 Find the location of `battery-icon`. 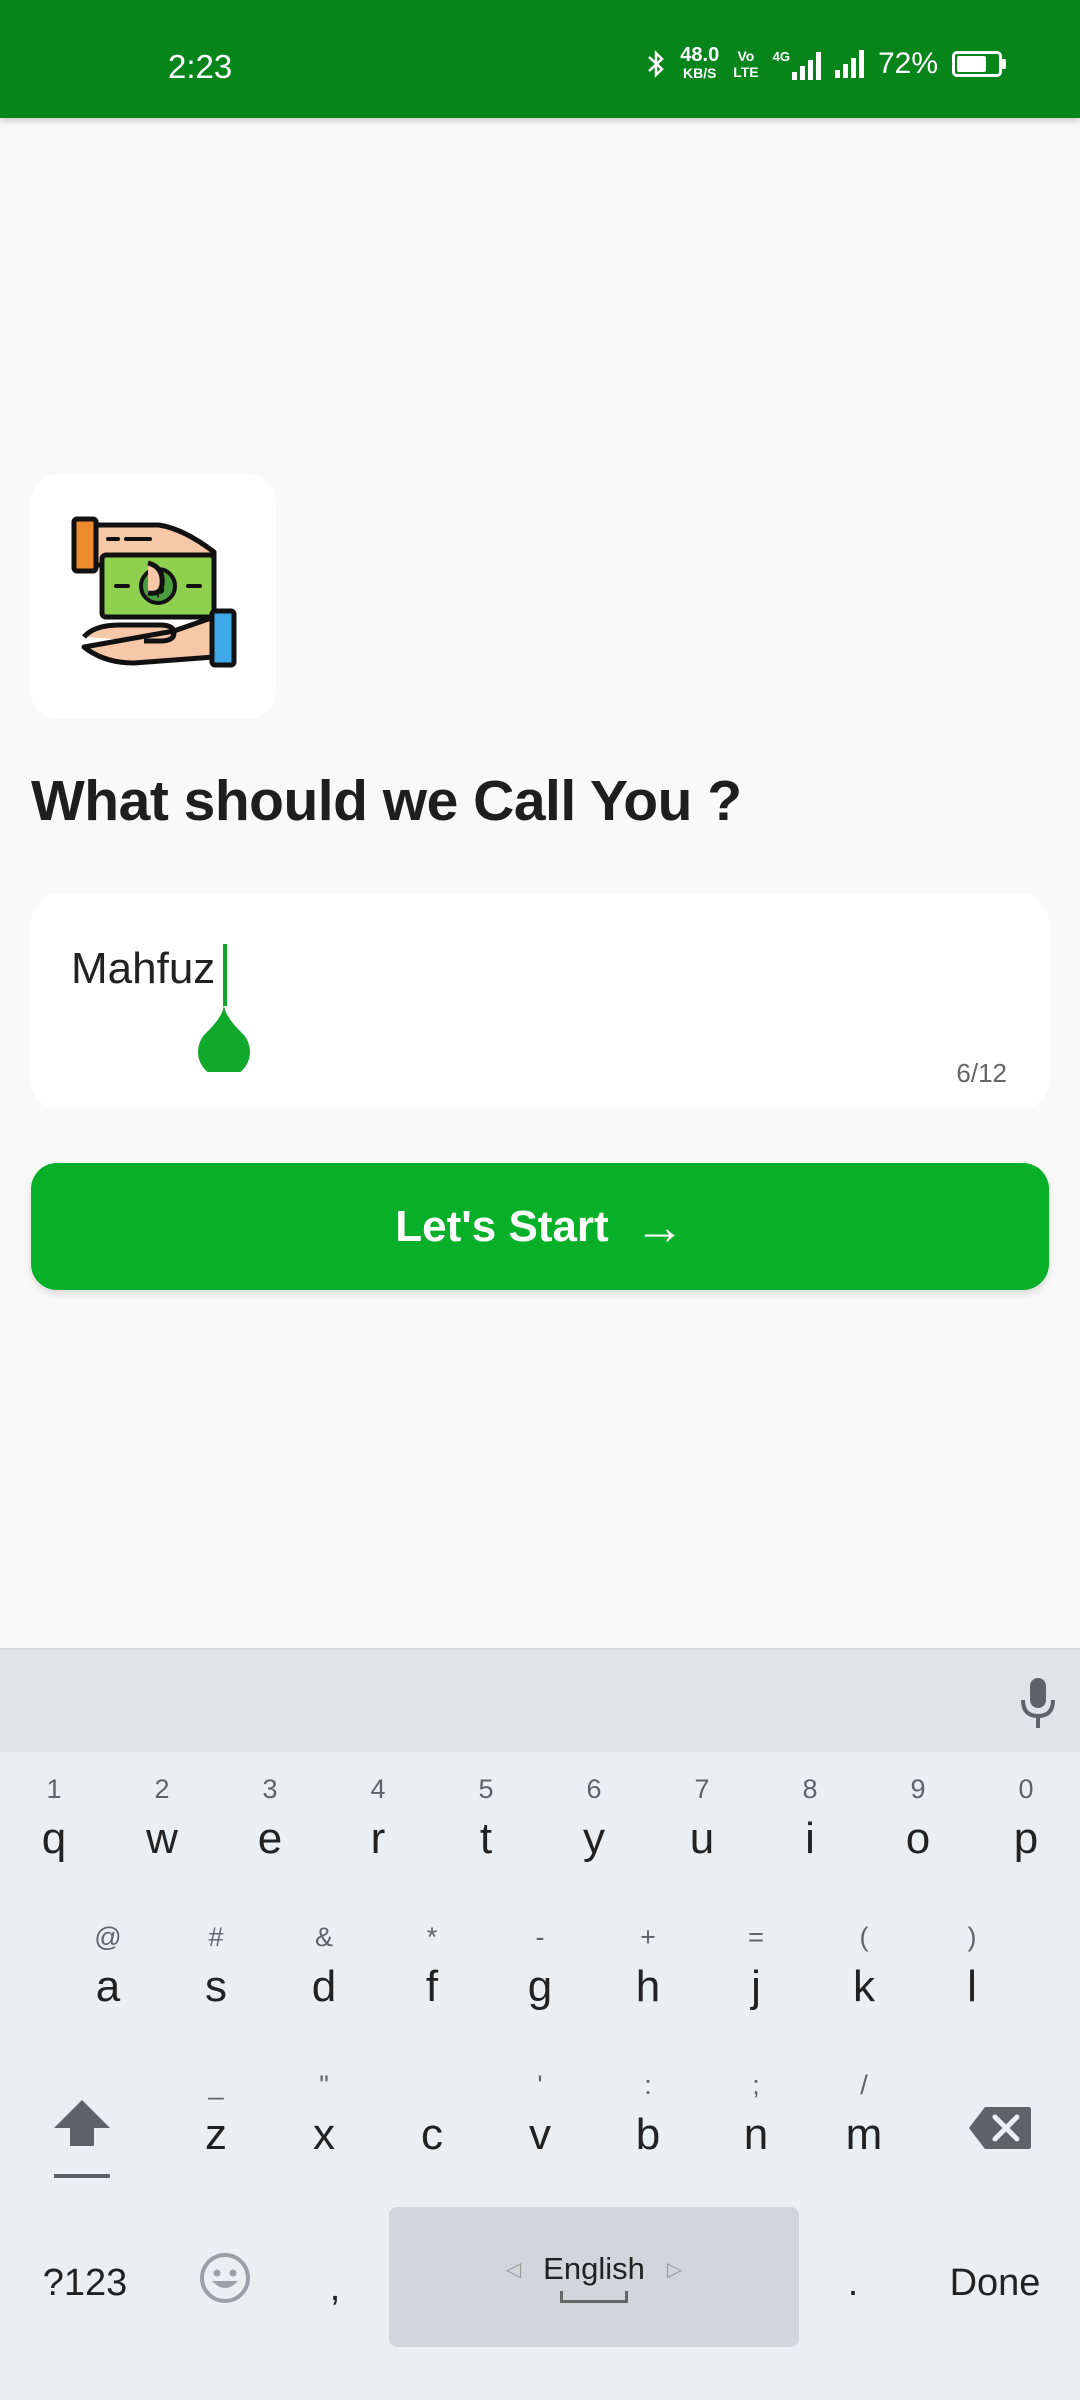

battery-icon is located at coordinates (979, 64).